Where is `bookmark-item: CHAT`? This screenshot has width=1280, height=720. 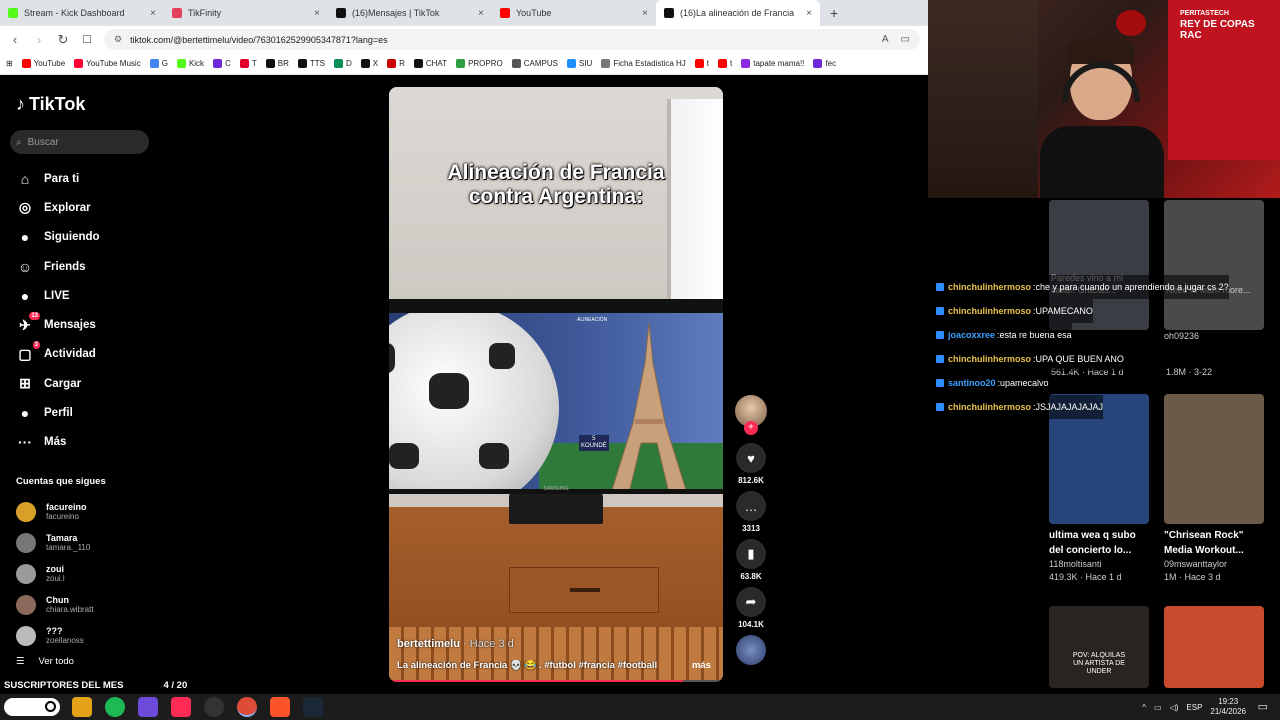 bookmark-item: CHAT is located at coordinates (430, 63).